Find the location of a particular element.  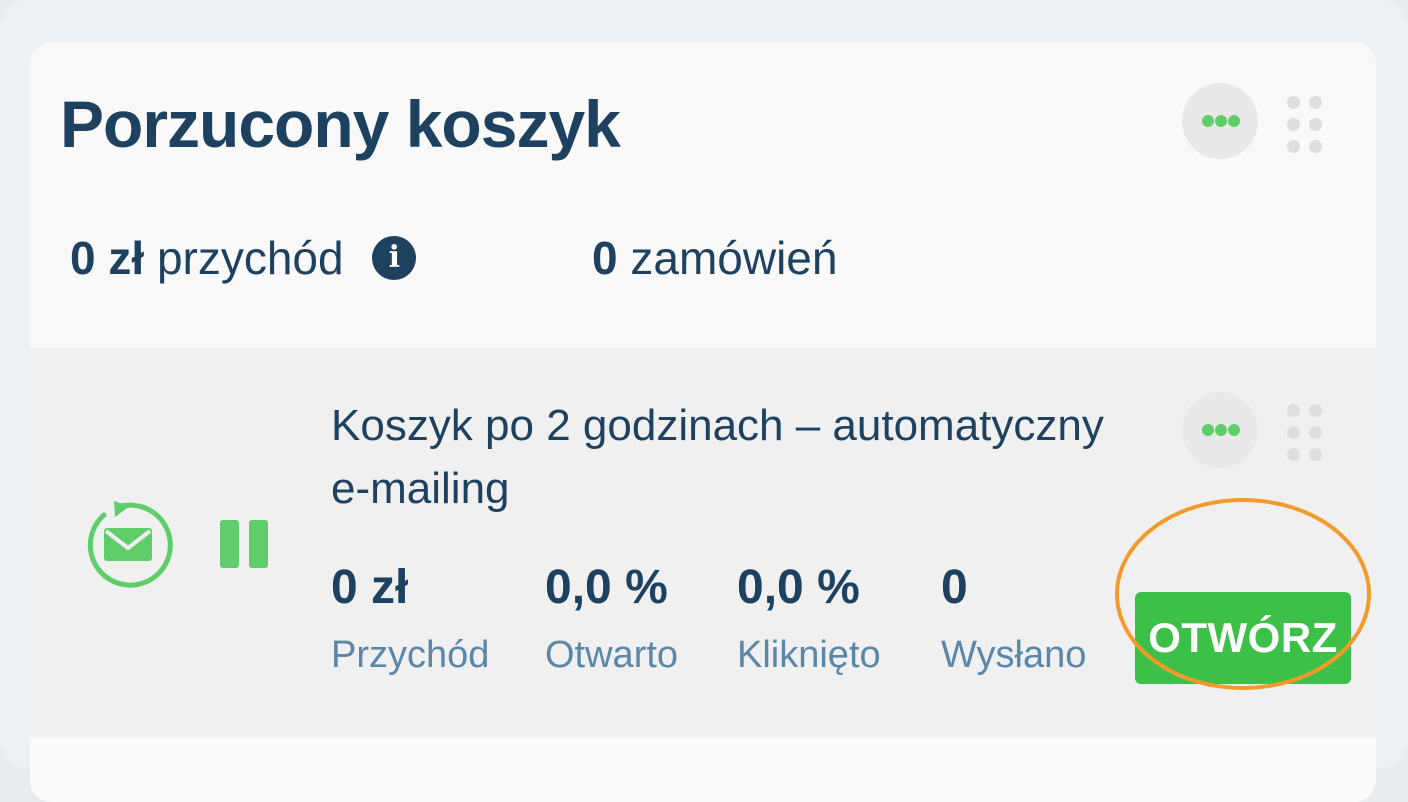

flow-drag-handle-icon is located at coordinates (1305, 433).